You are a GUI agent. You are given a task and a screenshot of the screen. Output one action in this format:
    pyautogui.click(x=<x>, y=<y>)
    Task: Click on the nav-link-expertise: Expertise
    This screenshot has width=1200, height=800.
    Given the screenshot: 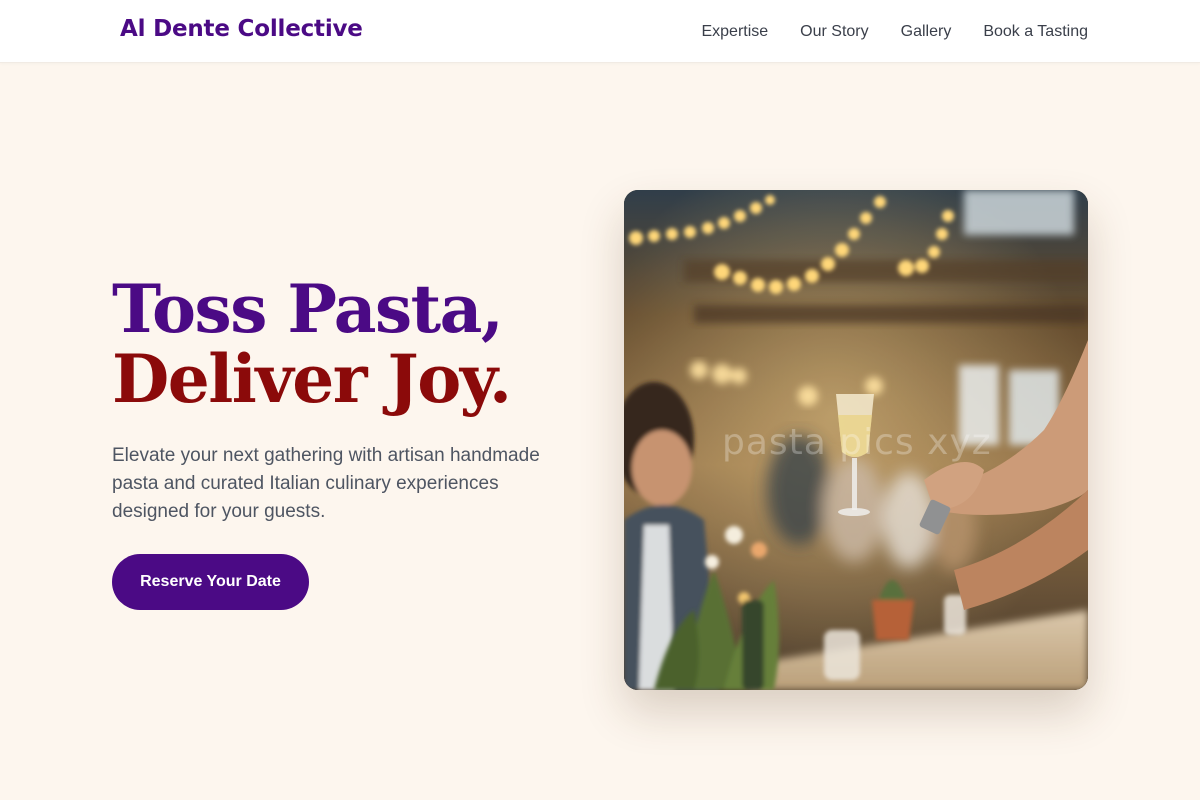 What is the action you would take?
    pyautogui.click(x=734, y=32)
    